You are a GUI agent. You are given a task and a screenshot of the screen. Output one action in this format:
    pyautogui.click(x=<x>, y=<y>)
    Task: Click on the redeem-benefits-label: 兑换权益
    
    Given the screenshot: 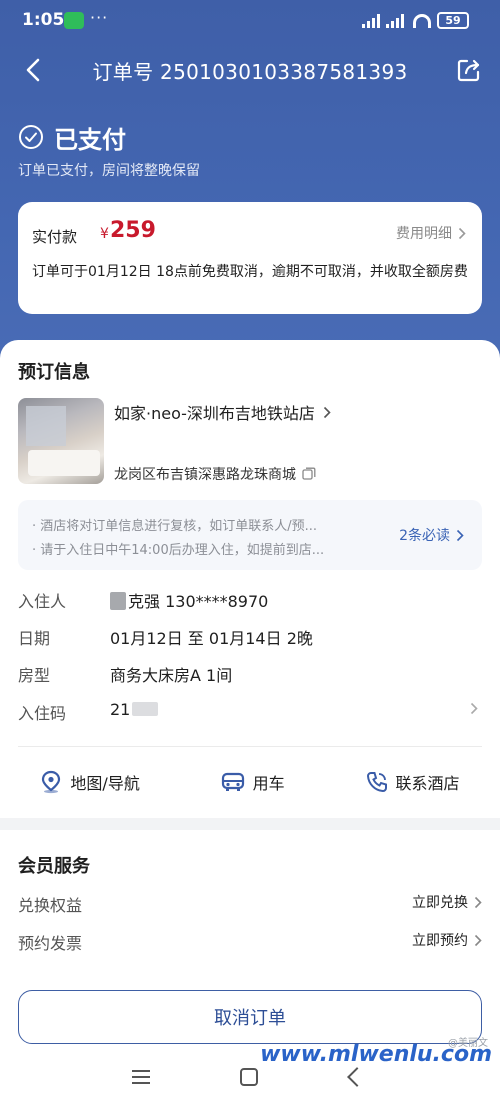 What is the action you would take?
    pyautogui.click(x=50, y=905)
    